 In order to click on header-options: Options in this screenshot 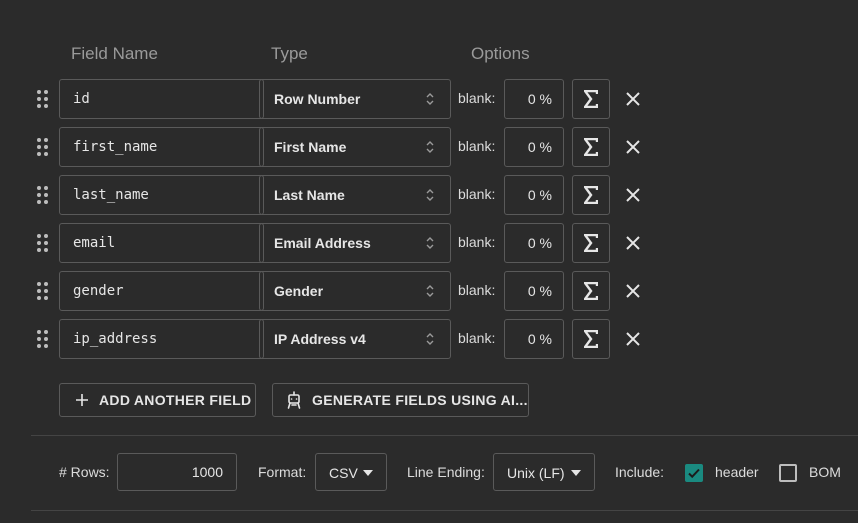, I will do `click(500, 53)`.